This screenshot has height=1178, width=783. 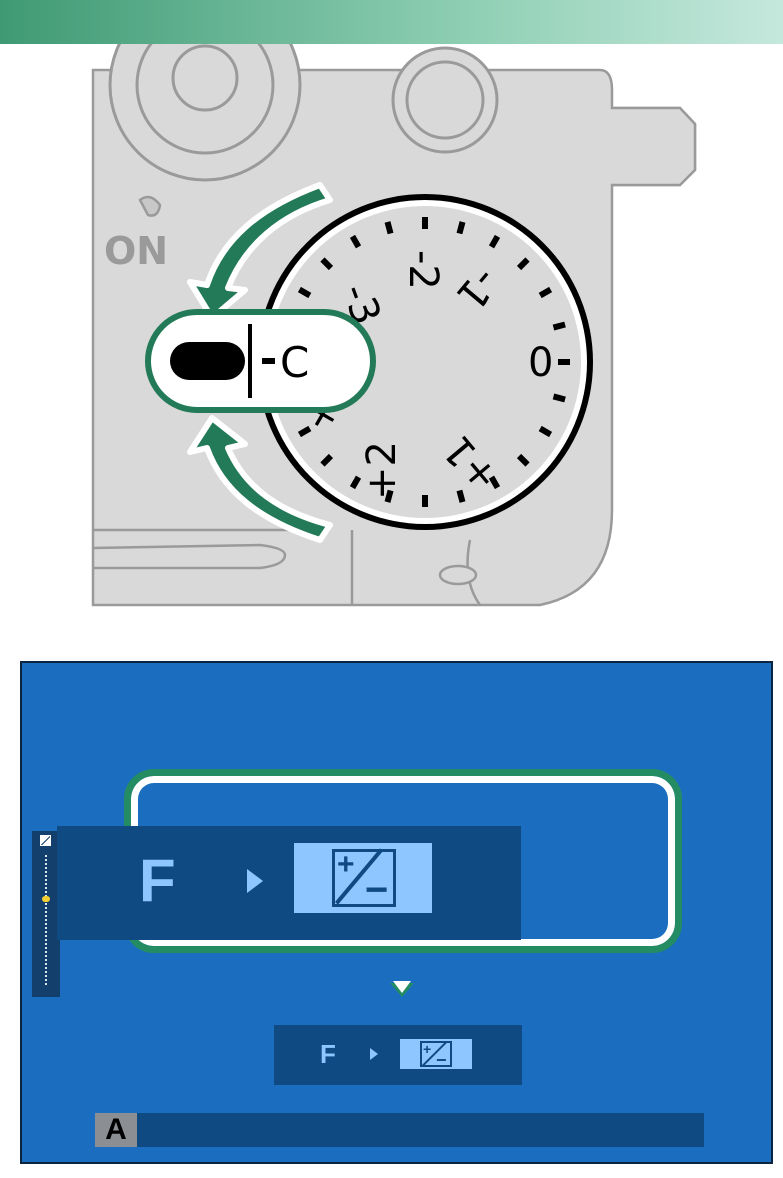 I want to click on function-f-label: F, so click(x=157, y=880).